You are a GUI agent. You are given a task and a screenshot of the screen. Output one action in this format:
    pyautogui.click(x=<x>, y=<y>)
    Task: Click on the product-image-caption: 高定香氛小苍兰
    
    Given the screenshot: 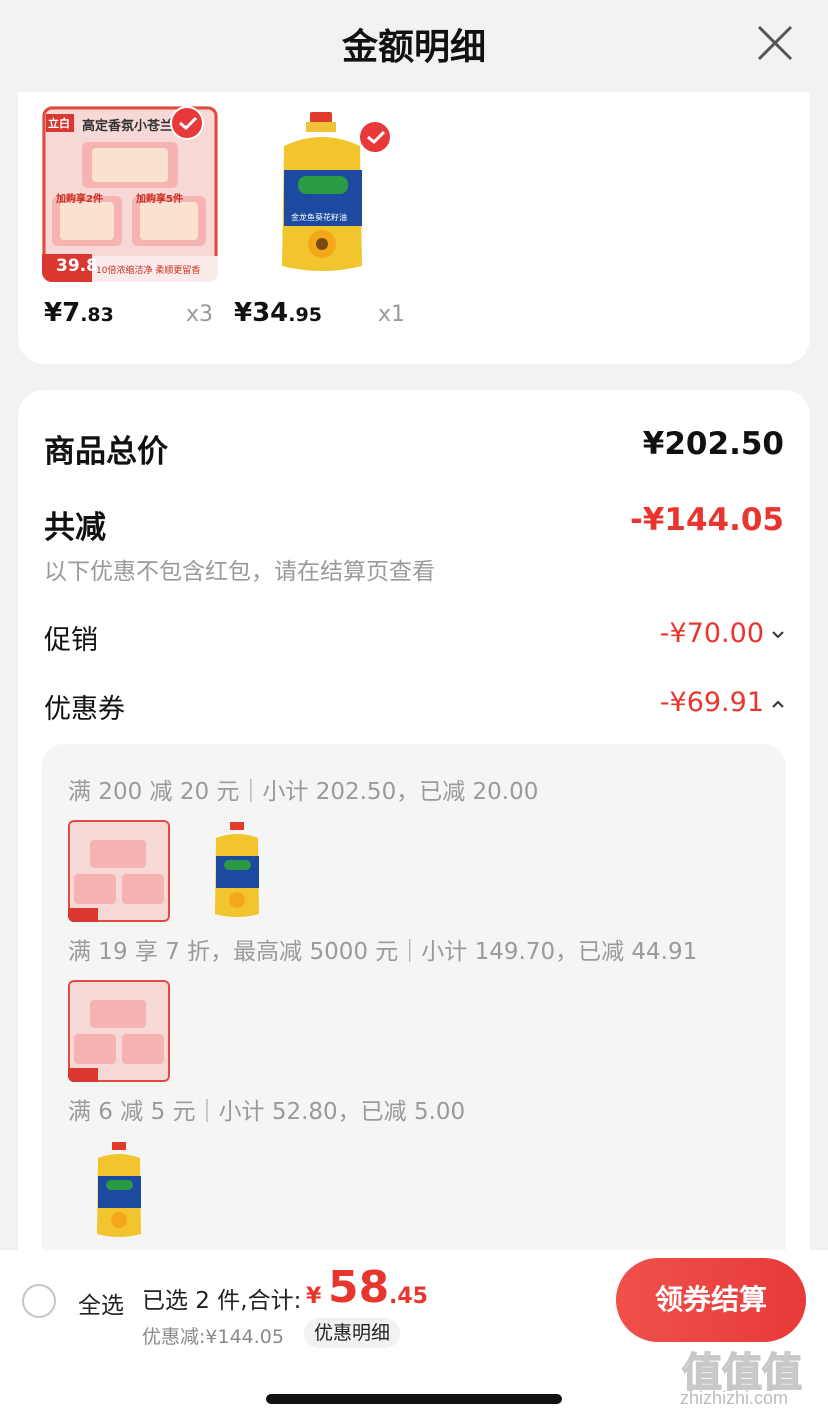 What is the action you would take?
    pyautogui.click(x=128, y=126)
    